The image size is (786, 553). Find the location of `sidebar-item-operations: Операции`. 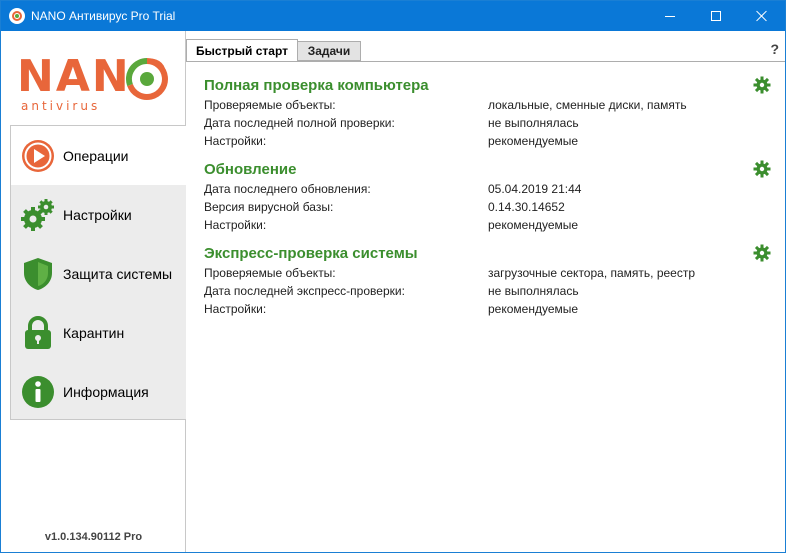

sidebar-item-operations: Операции is located at coordinates (98, 155).